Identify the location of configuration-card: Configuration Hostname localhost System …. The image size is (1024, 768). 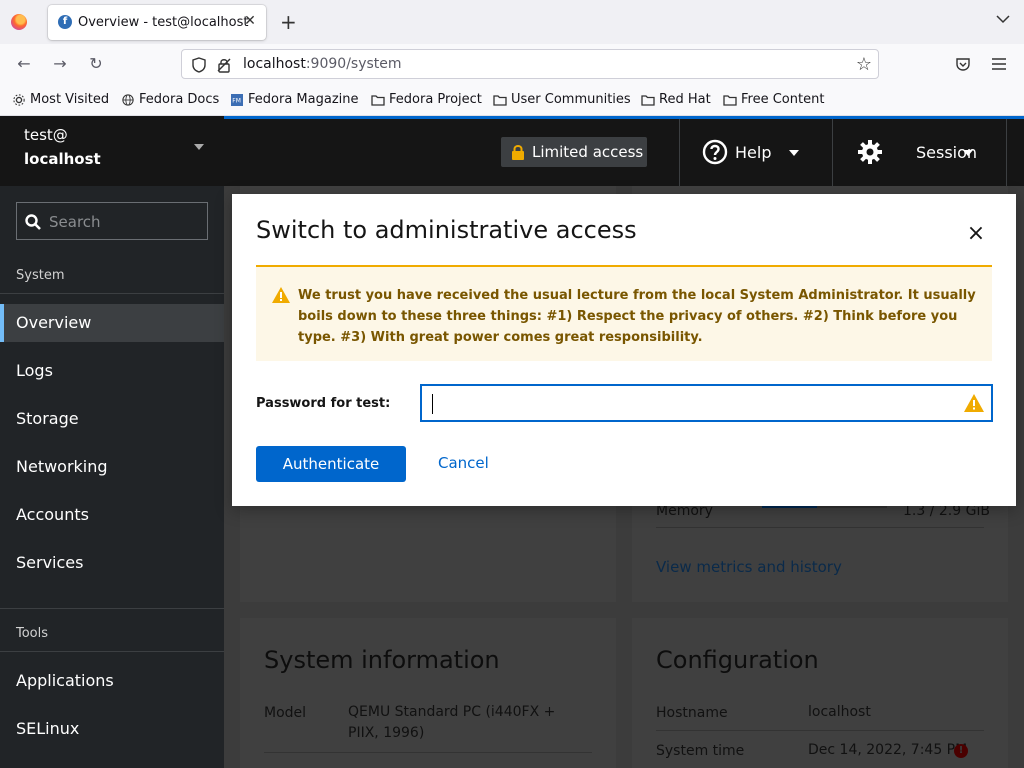
(820, 693).